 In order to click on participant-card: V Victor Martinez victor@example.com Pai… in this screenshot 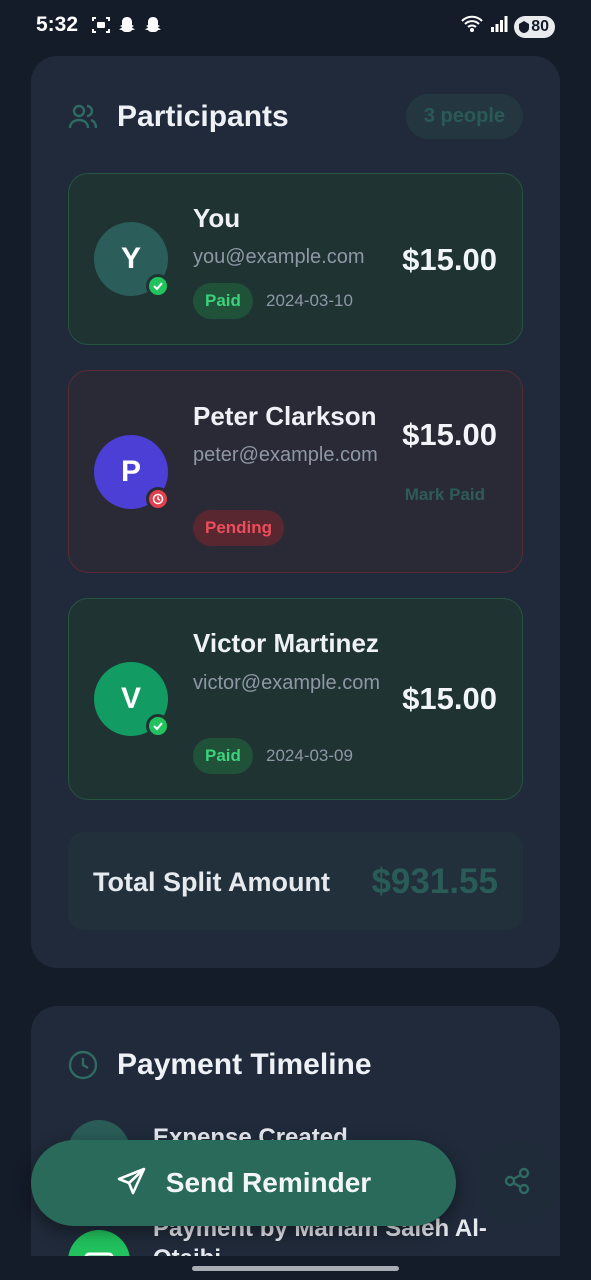, I will do `click(295, 699)`.